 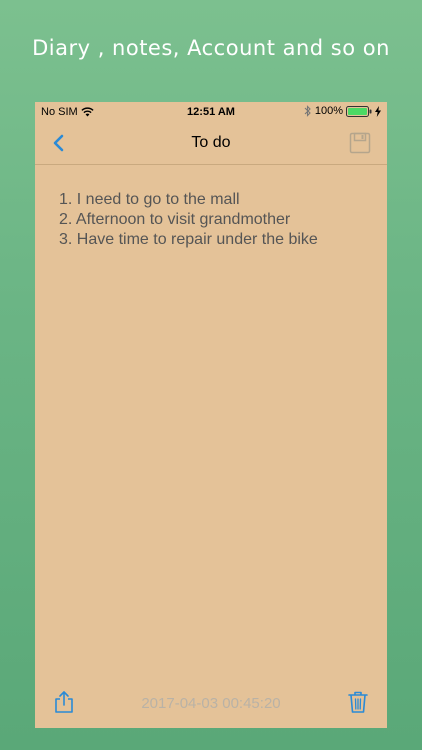 What do you see at coordinates (358, 702) in the screenshot?
I see `trash-button` at bounding box center [358, 702].